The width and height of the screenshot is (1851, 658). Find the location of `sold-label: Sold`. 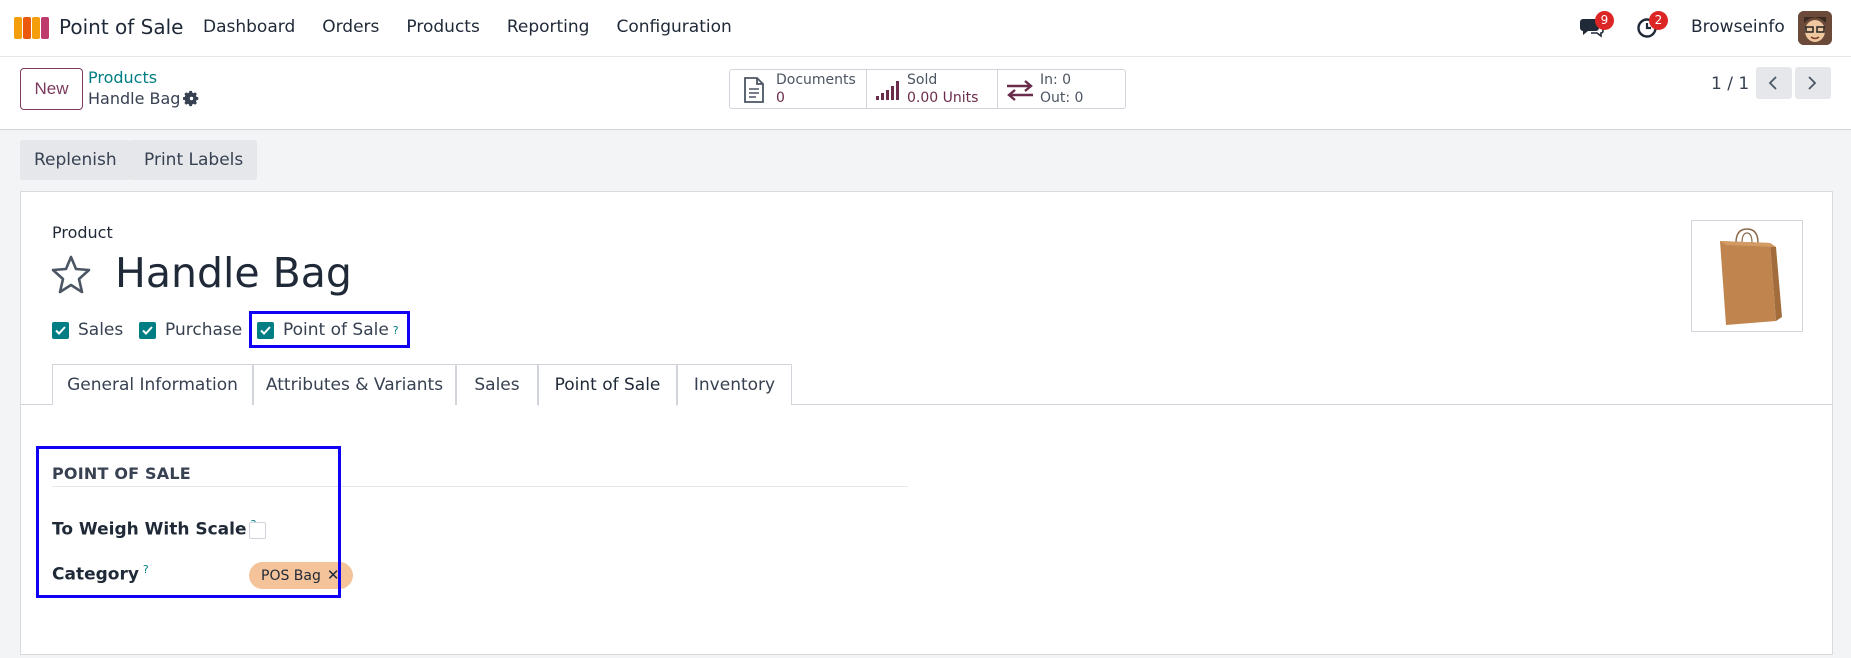

sold-label: Sold is located at coordinates (922, 80).